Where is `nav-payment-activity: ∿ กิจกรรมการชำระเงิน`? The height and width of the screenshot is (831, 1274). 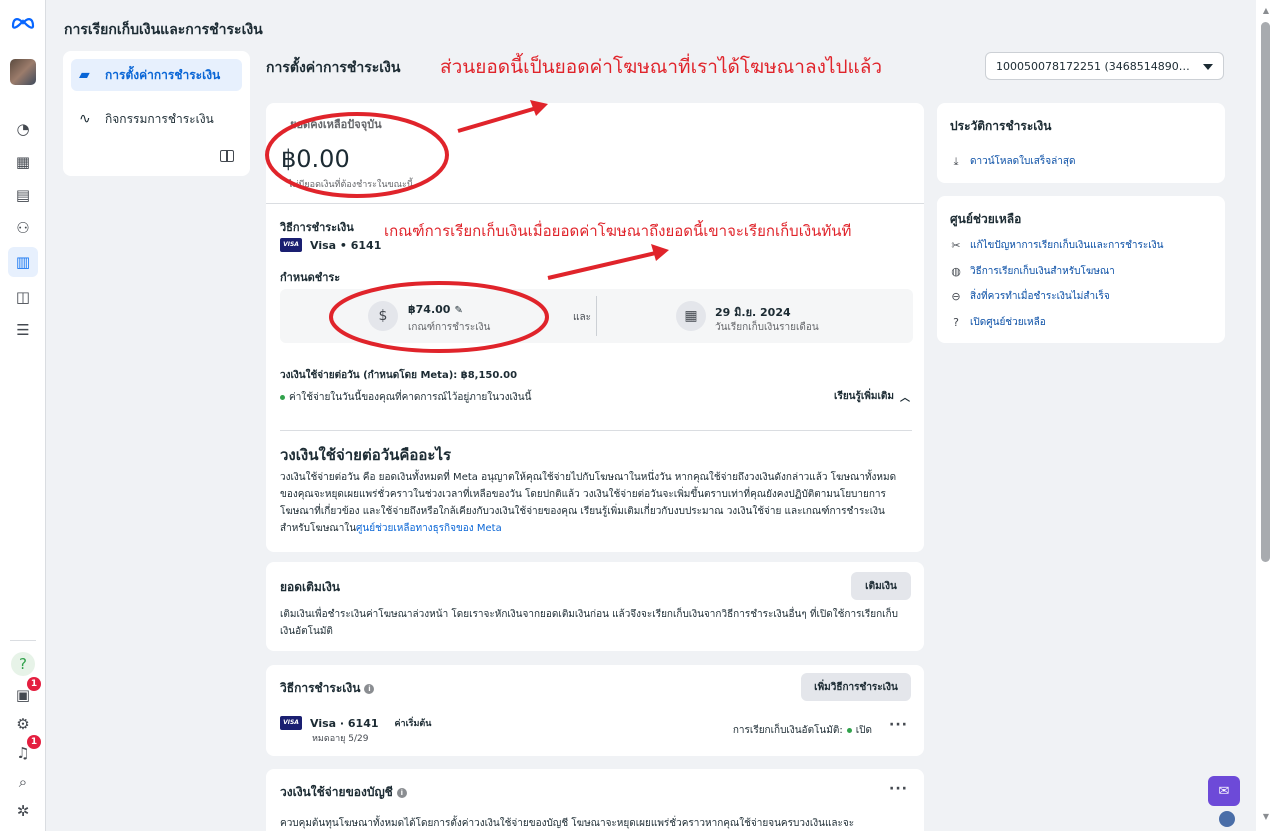
nav-payment-activity: ∿ กิจกรรมการชำระเงิน is located at coordinates (156, 119).